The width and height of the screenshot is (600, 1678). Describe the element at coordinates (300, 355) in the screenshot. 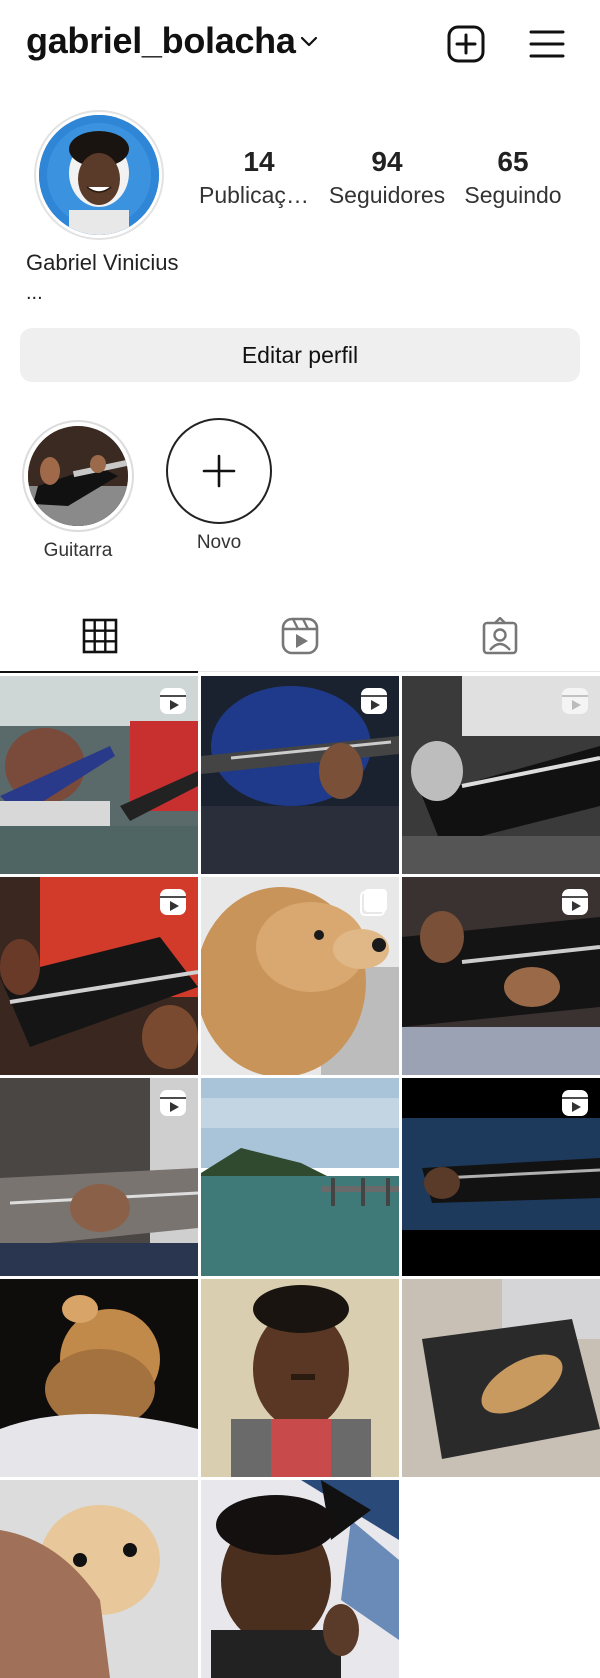

I see `edit-profile-button: Editar perfil` at that location.